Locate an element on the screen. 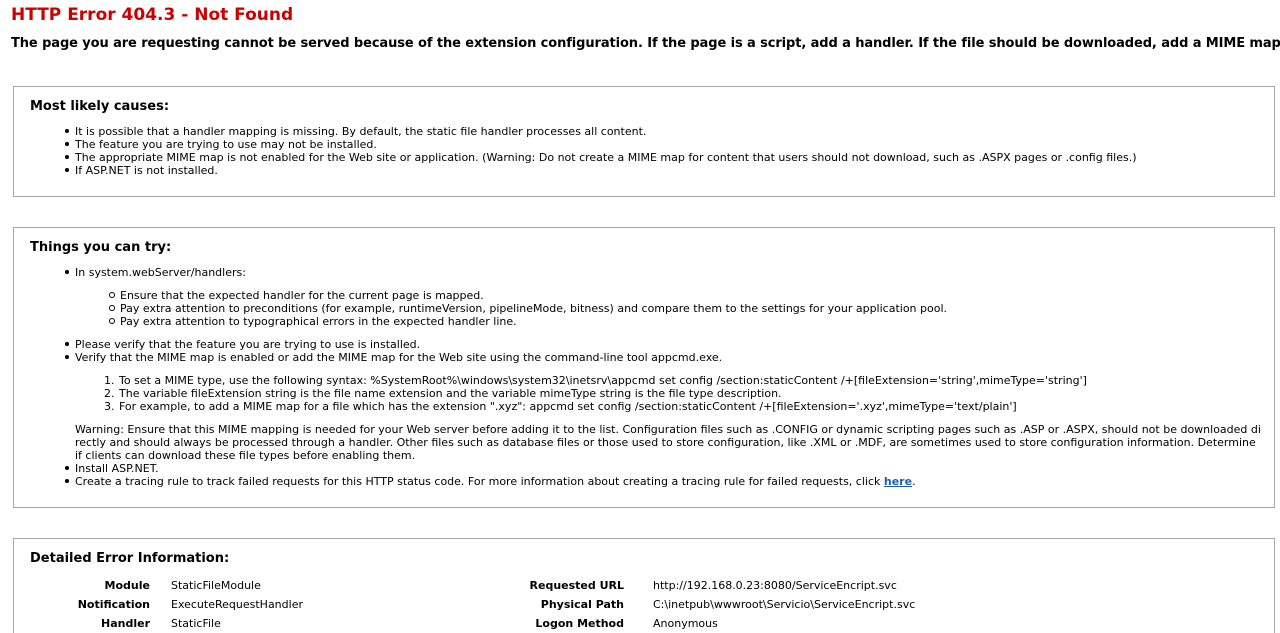  causes-heading: Most likely causes: is located at coordinates (100, 106).